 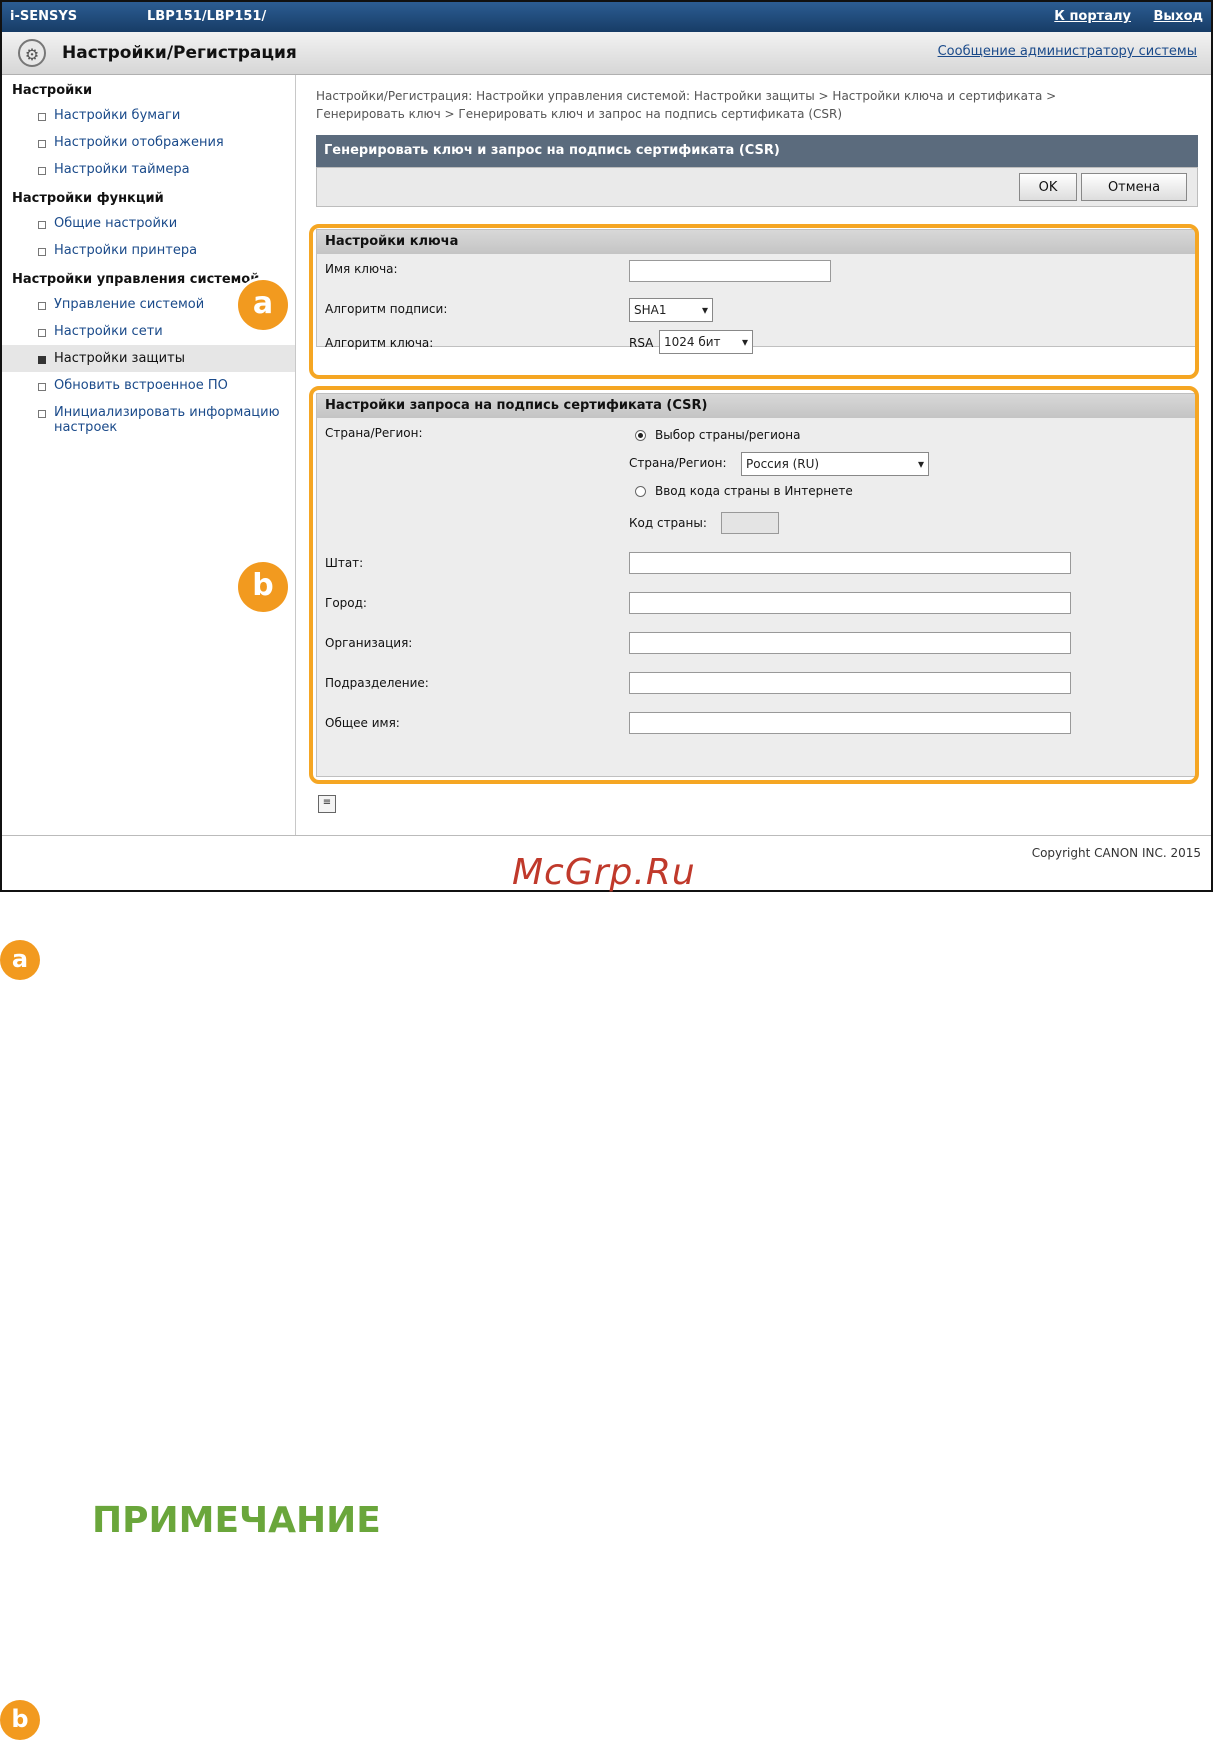 I want to click on admin-message-link: Сообщение администратору системы, so click(x=1067, y=51).